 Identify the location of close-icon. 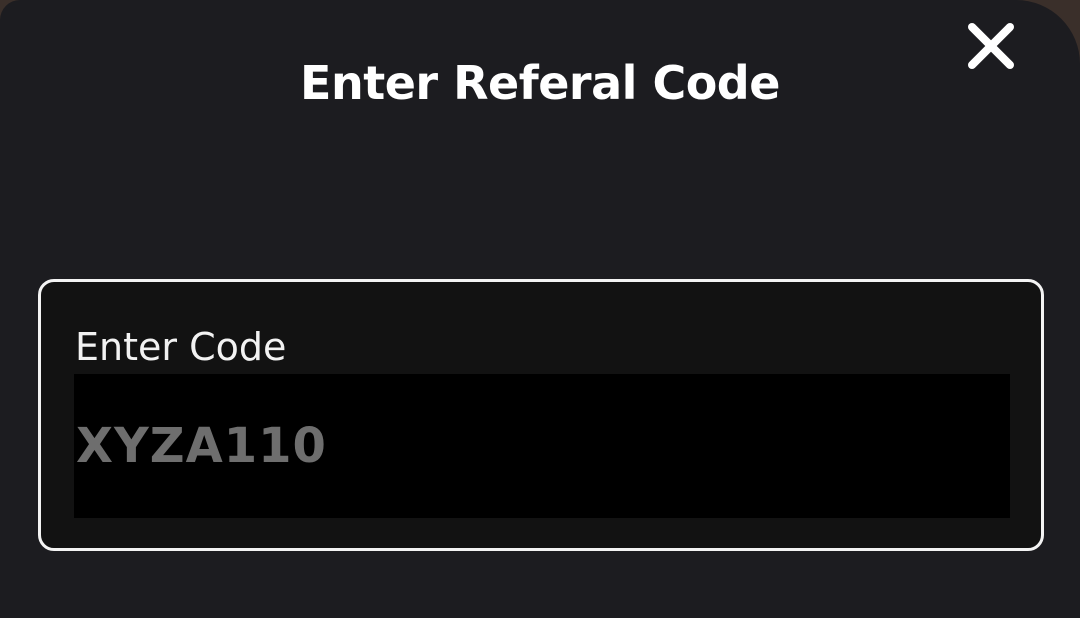
(991, 47).